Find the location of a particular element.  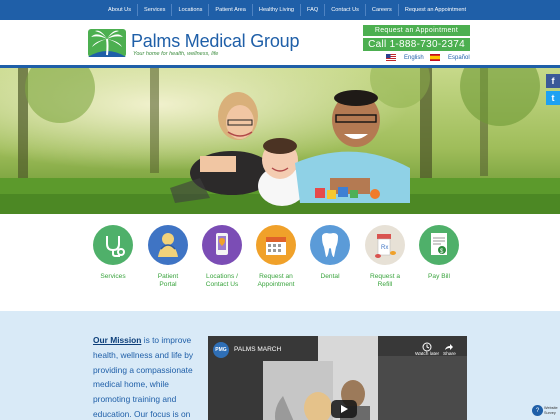

request-appointment-button: Request an Appointment is located at coordinates (416, 30).